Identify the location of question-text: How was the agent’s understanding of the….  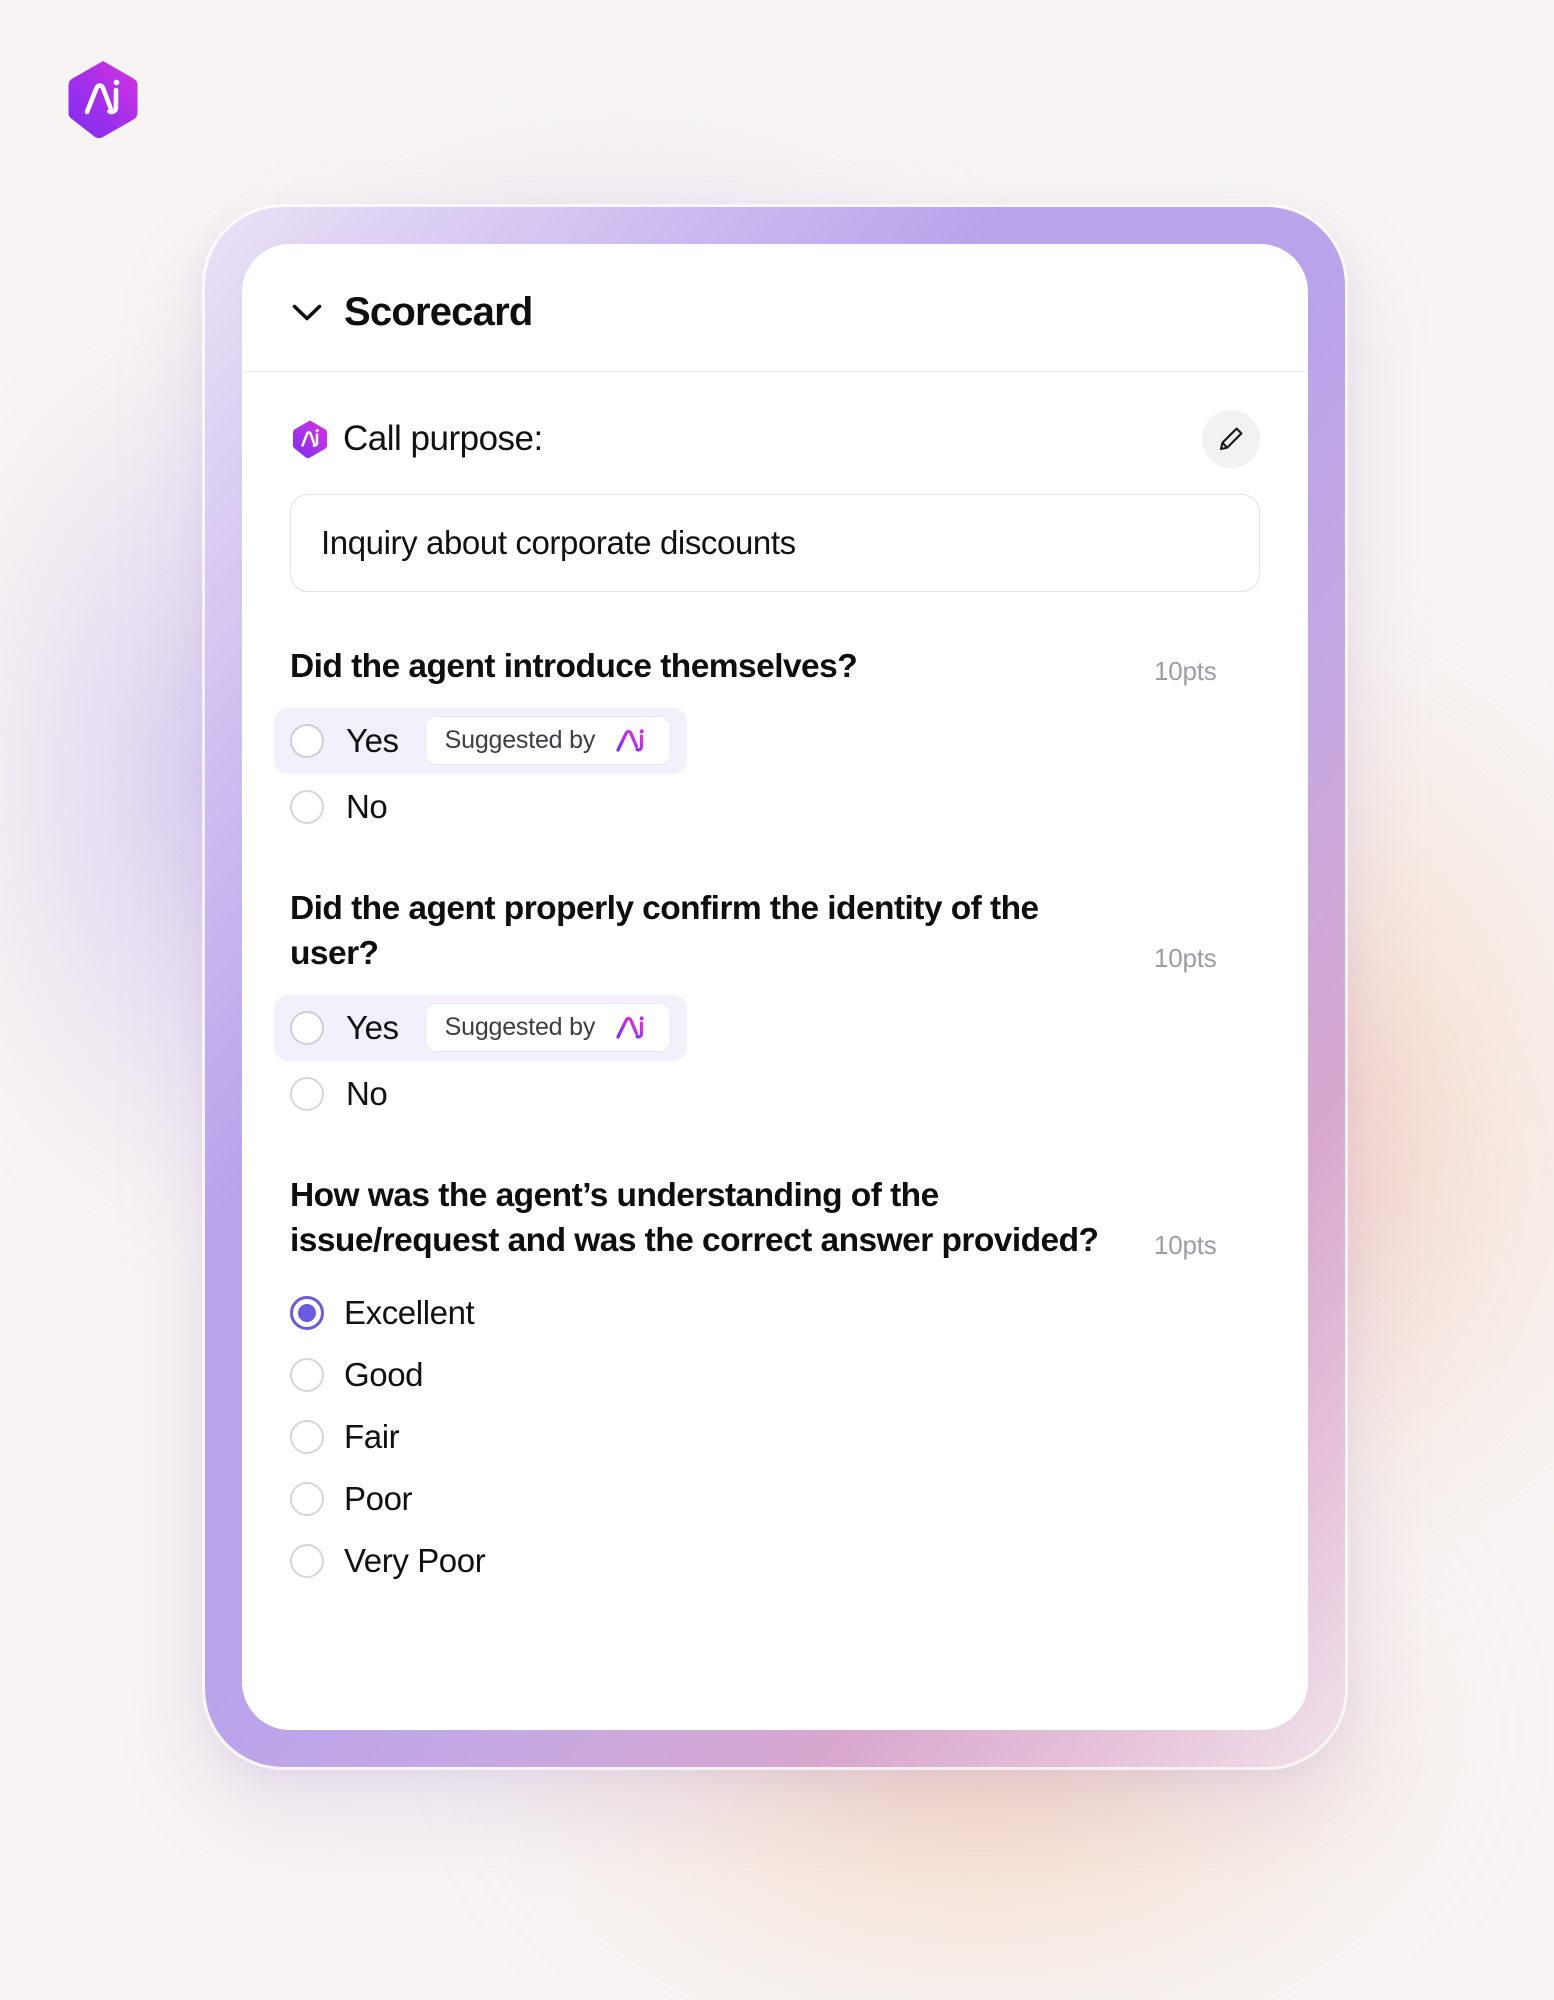
(694, 1218).